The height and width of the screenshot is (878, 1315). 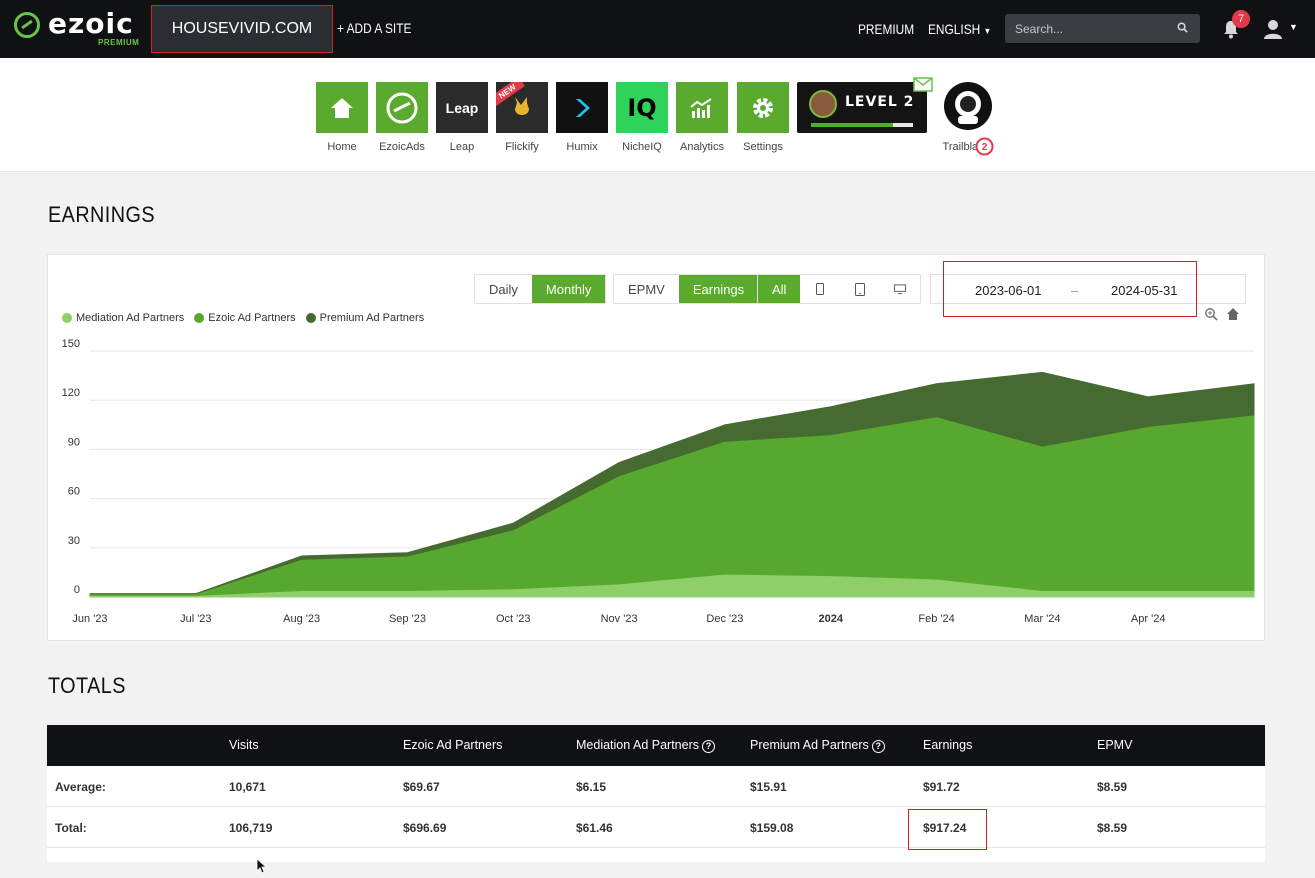 I want to click on language-dropdown: ENGLISH ▼, so click(x=959, y=29).